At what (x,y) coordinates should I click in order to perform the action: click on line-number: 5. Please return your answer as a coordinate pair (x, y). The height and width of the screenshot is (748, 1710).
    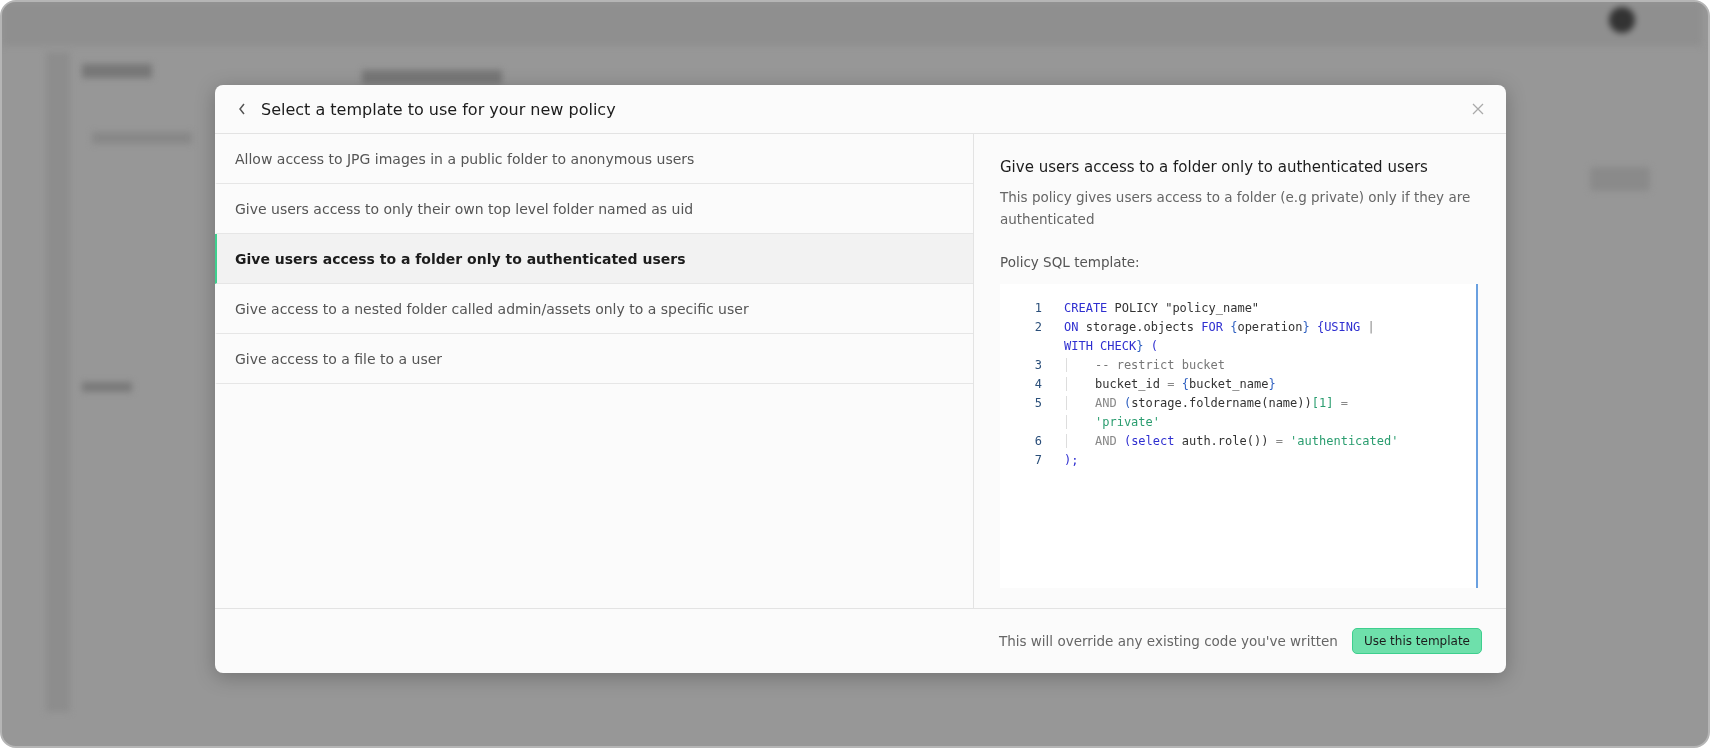
    Looking at the image, I should click on (1038, 402).